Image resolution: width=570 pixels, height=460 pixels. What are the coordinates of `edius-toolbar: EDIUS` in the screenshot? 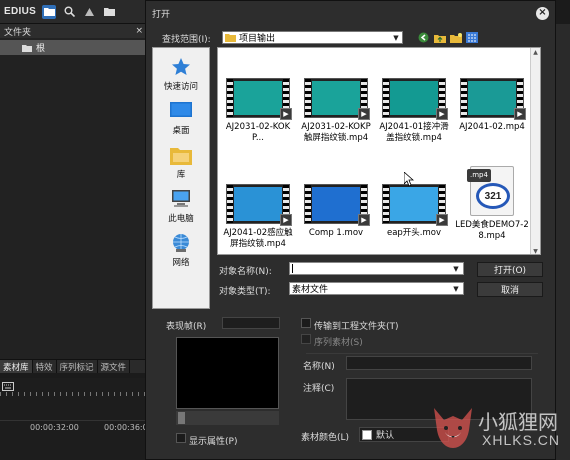 It's located at (72, 12).